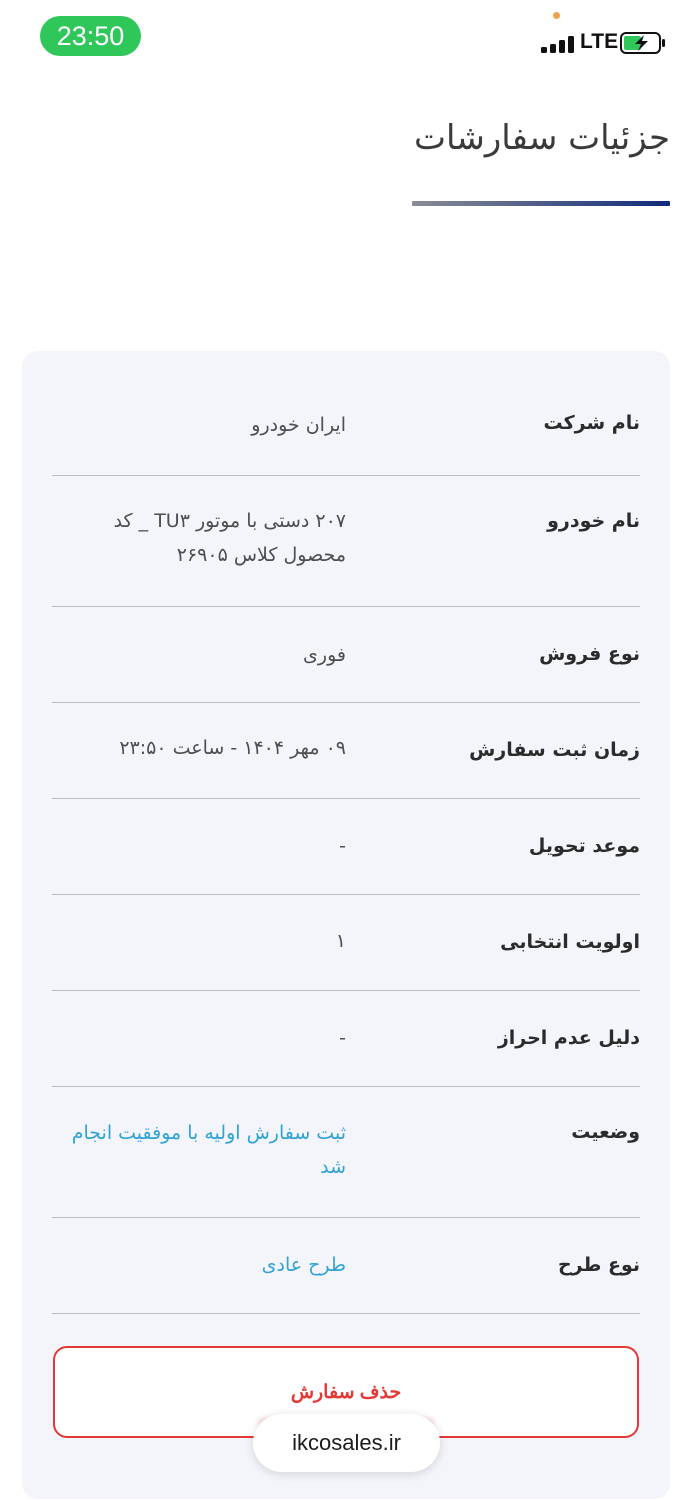  What do you see at coordinates (605, 1132) in the screenshot?
I see `detail-label: وضعیت` at bounding box center [605, 1132].